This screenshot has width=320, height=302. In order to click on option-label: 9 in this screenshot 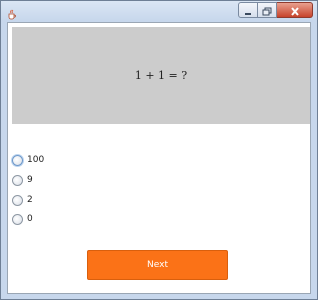, I will do `click(30, 180)`.